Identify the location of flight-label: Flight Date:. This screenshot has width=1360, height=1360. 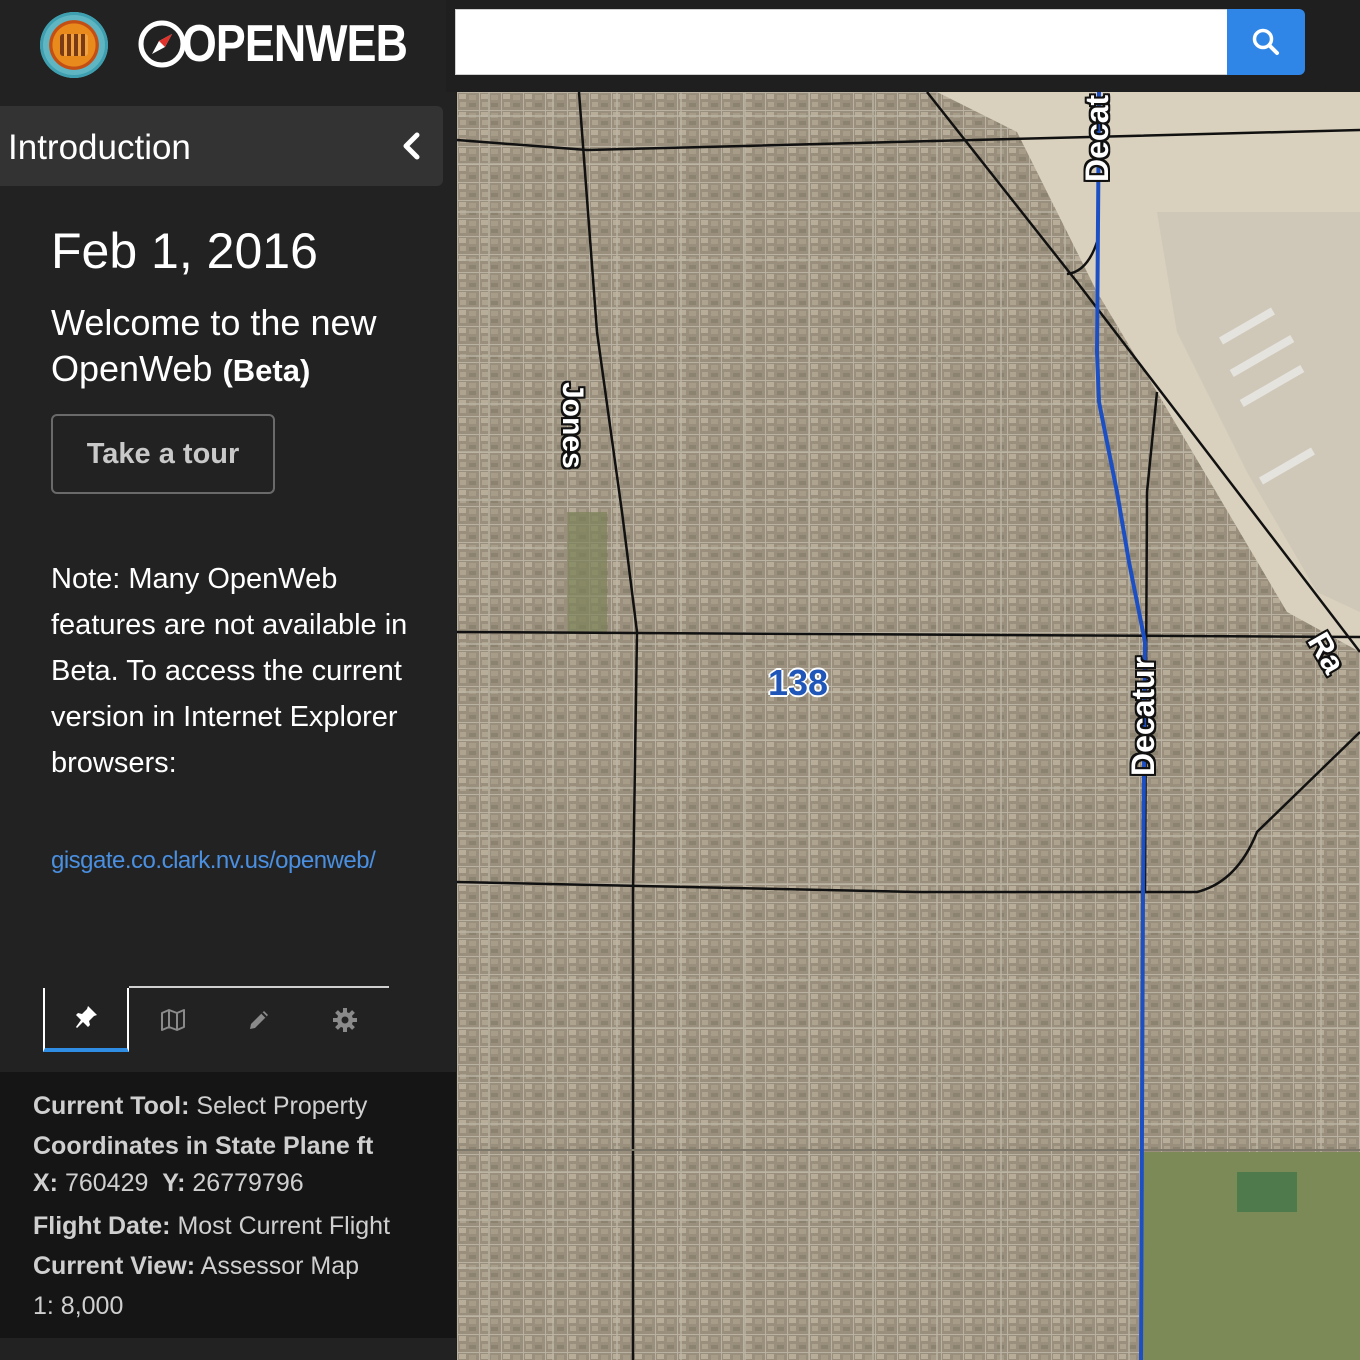
(102, 1226).